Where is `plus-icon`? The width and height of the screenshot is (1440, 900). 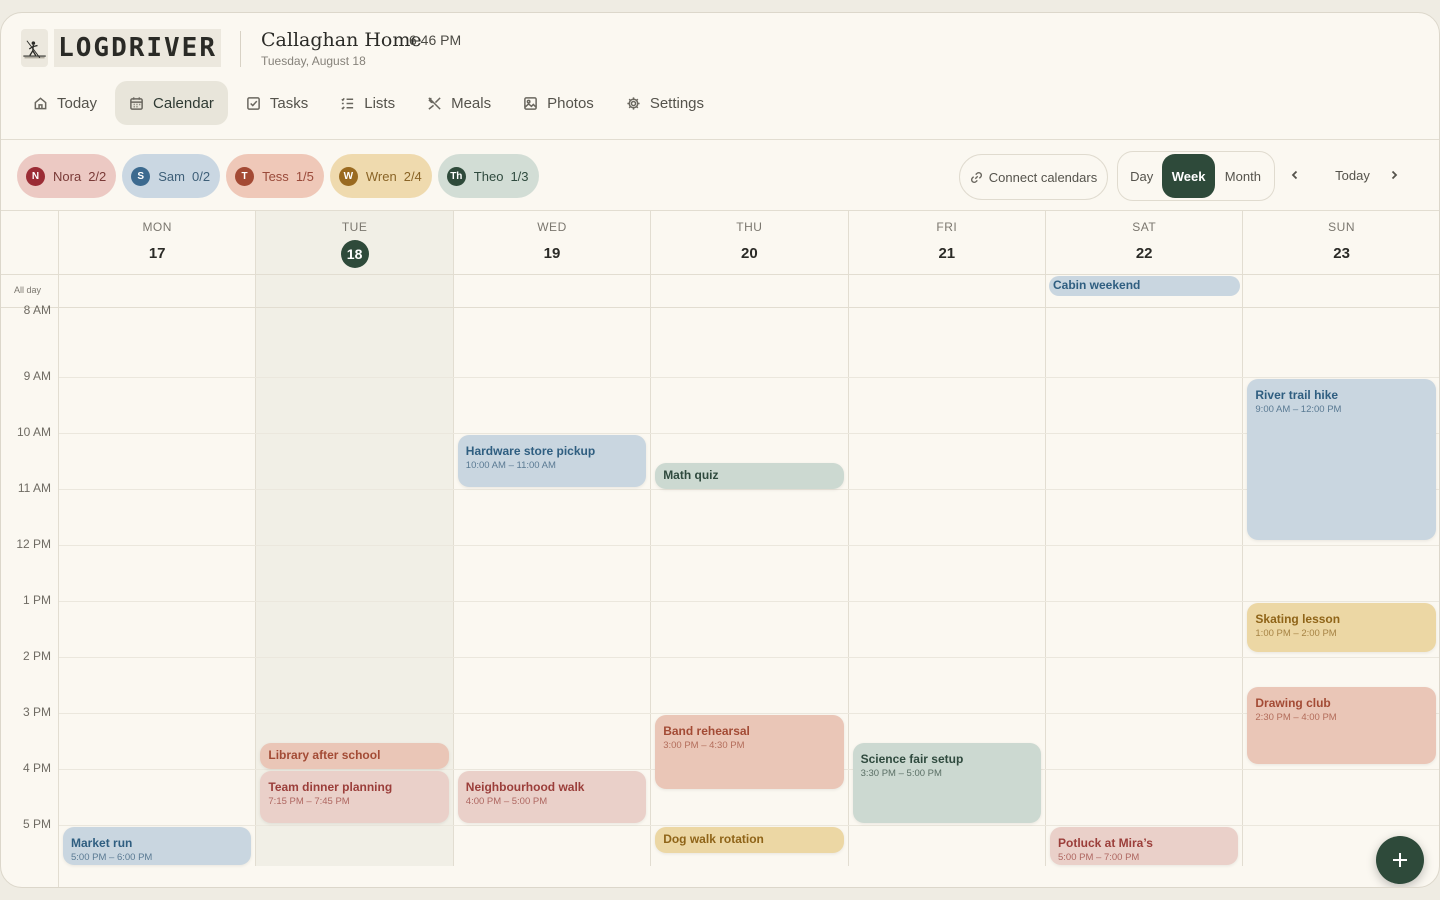 plus-icon is located at coordinates (1400, 860).